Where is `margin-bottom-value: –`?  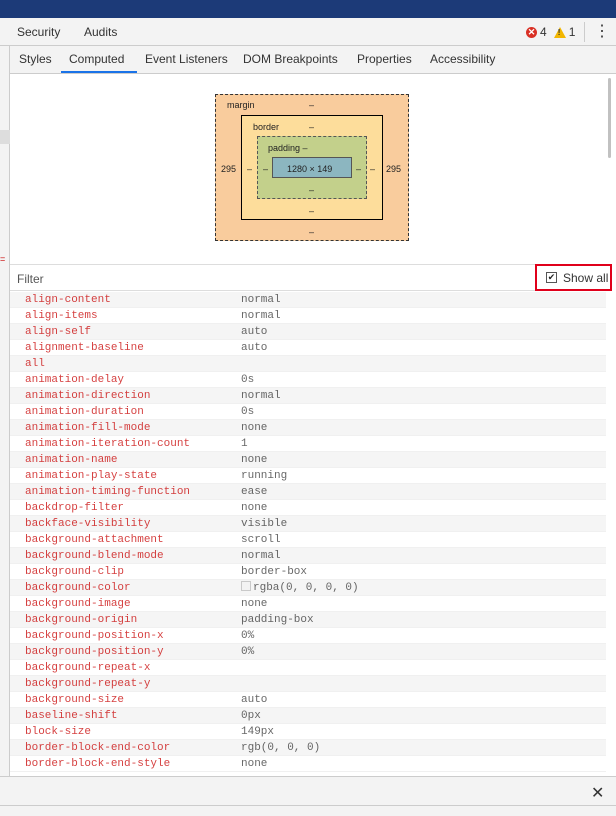 margin-bottom-value: – is located at coordinates (311, 232).